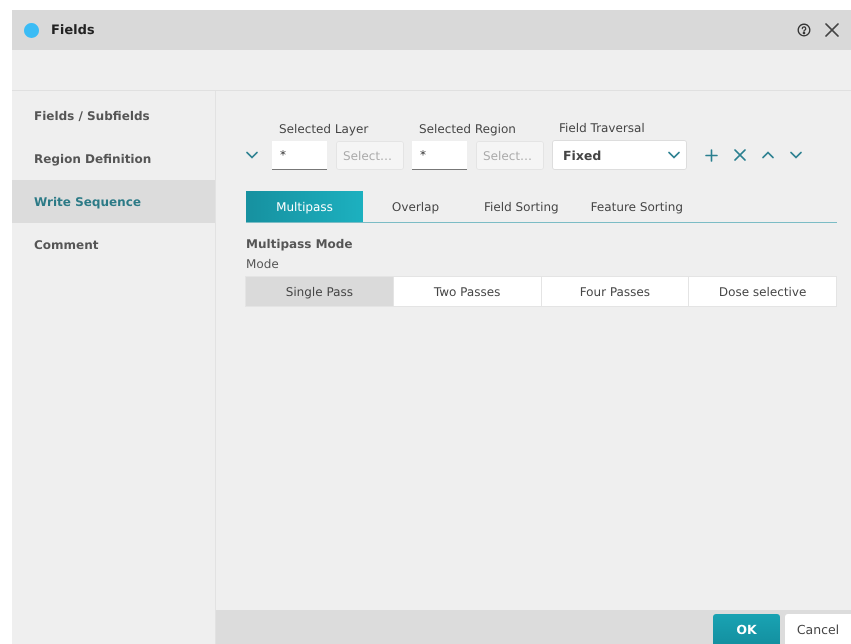 Image resolution: width=851 pixels, height=644 pixels. I want to click on field-label: Field Traversal, so click(602, 128).